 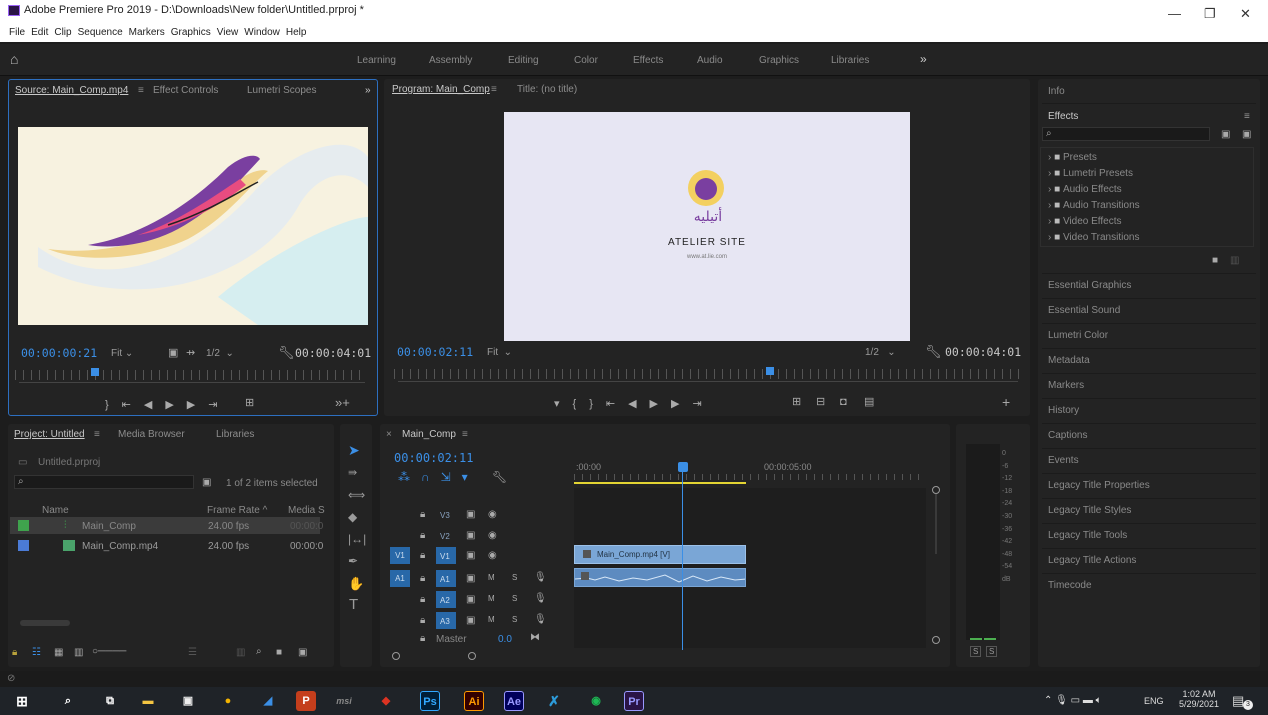 I want to click on menu-graphics: Graphics, so click(x=191, y=32).